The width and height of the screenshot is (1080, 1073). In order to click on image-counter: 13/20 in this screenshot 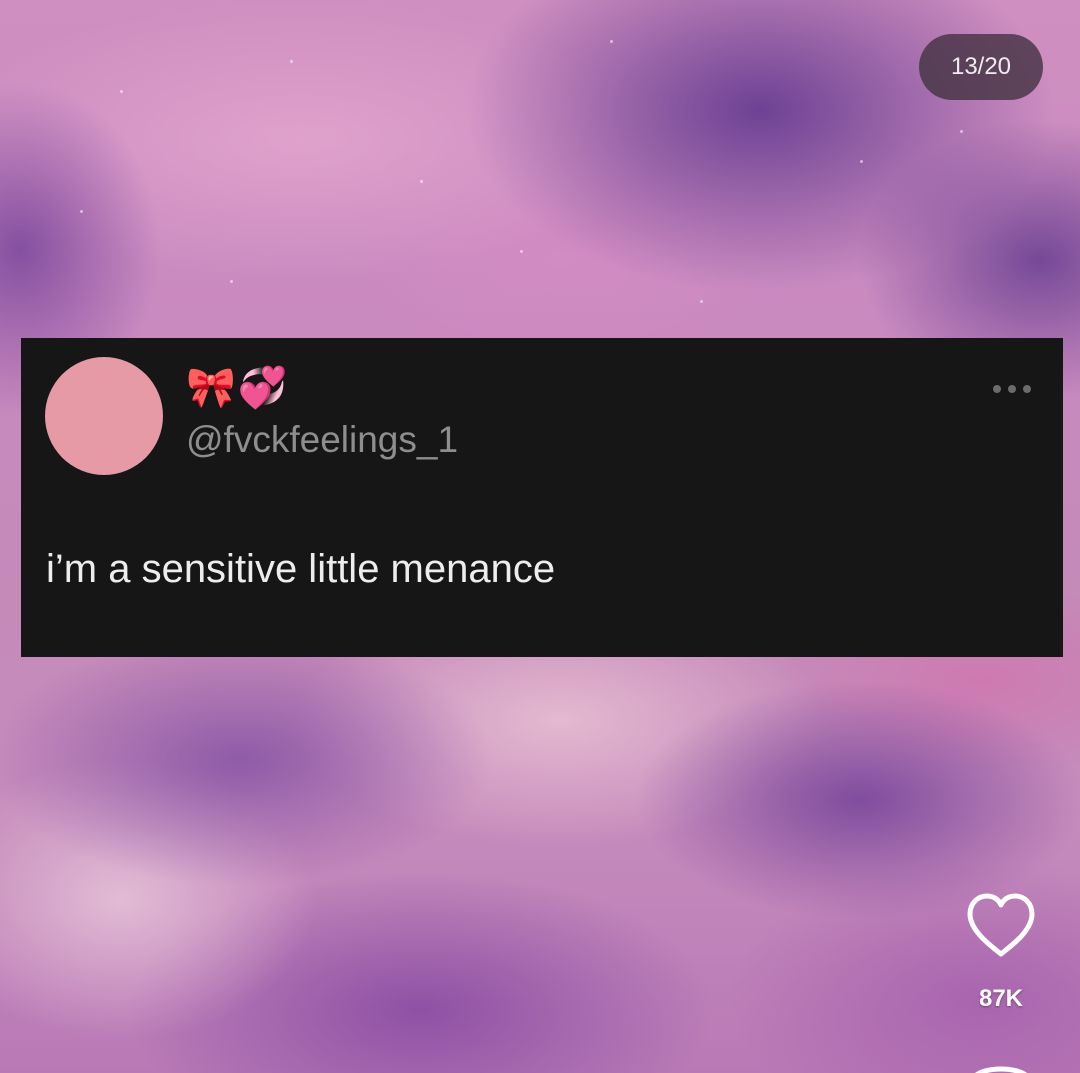, I will do `click(981, 67)`.